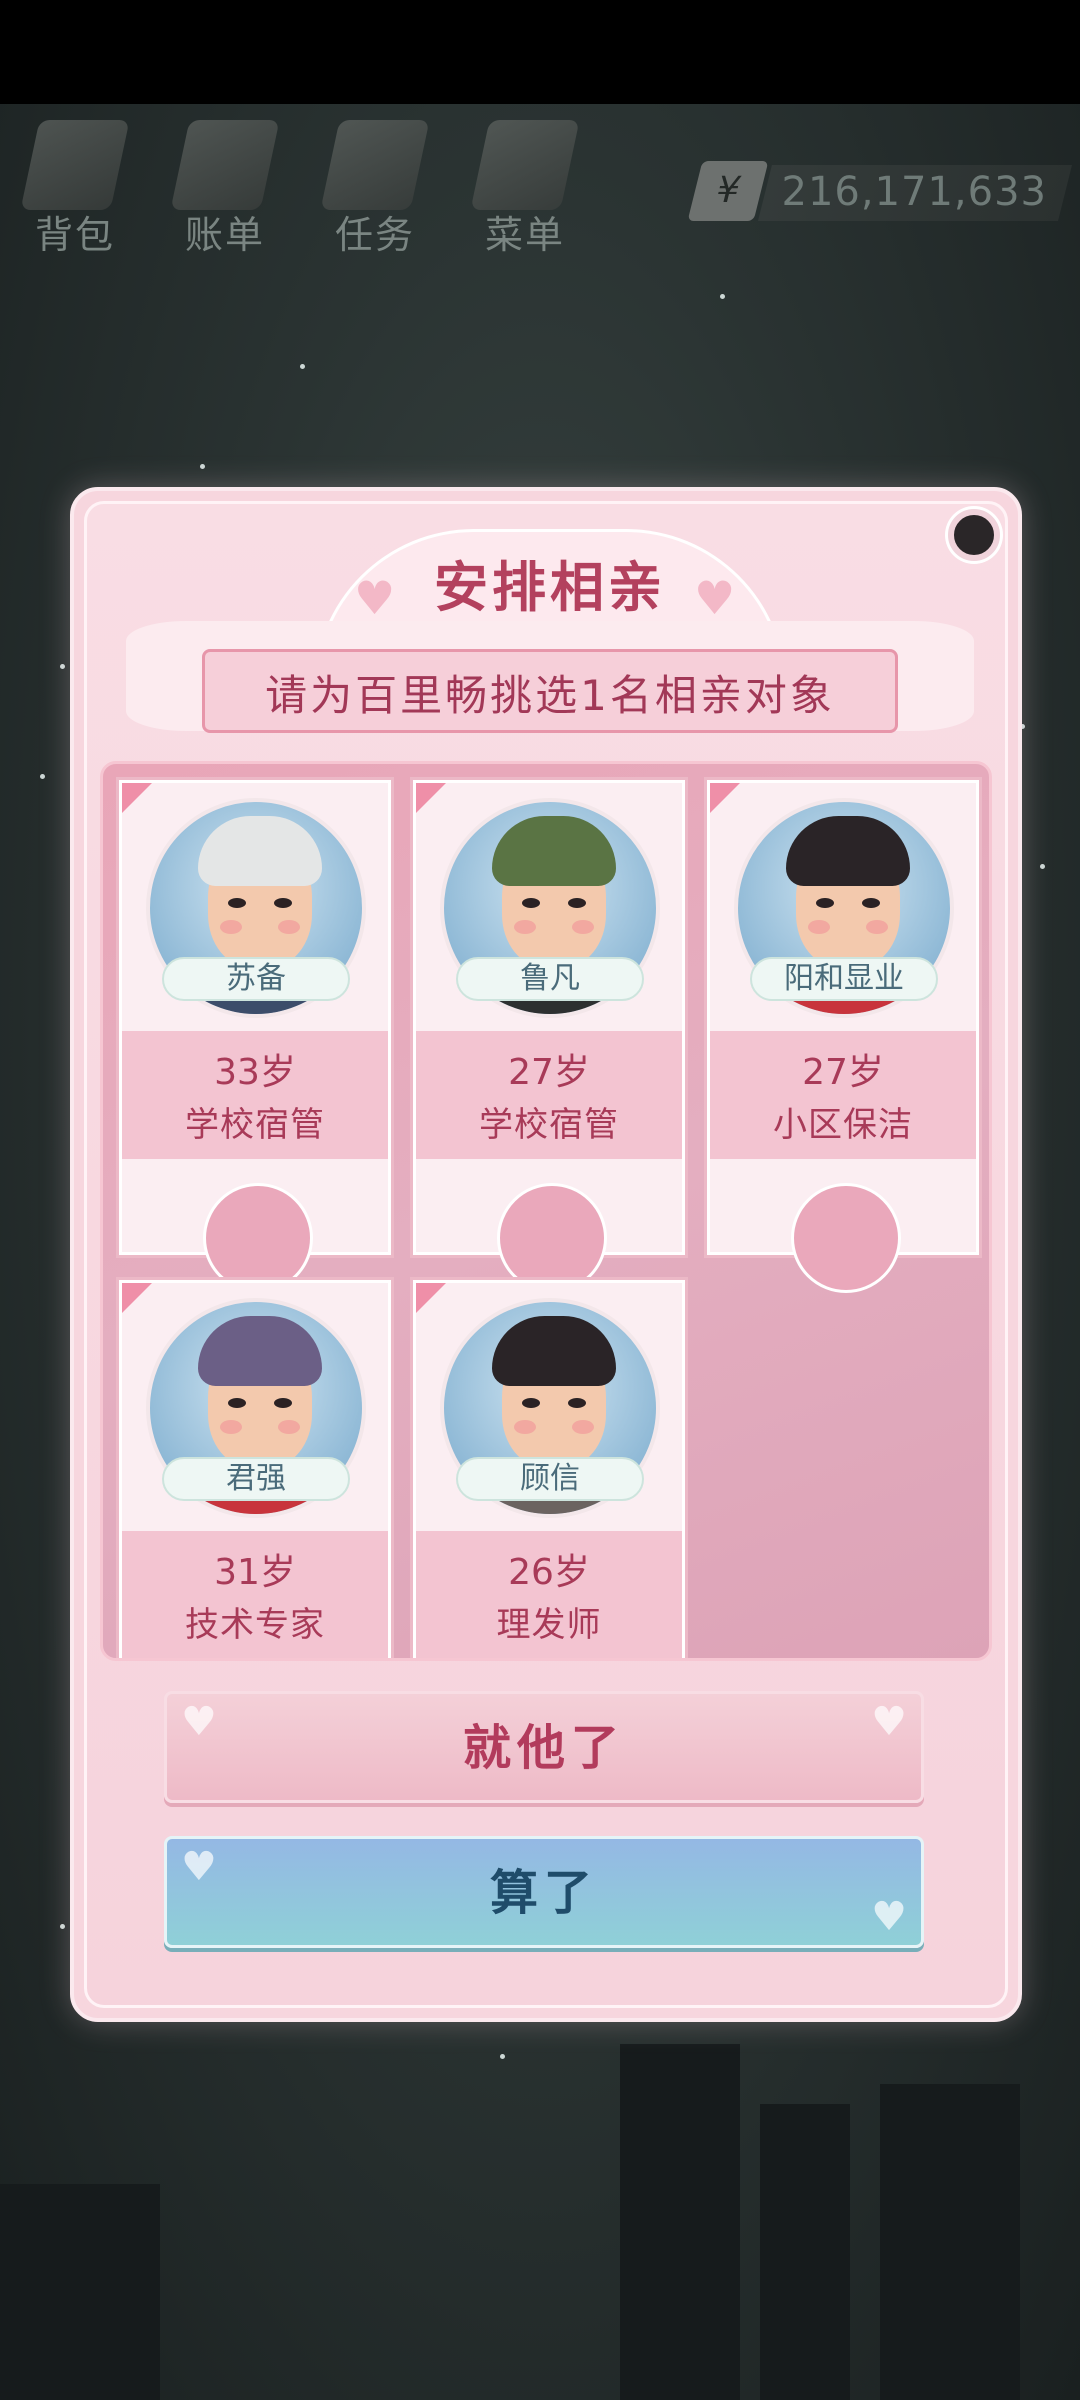 This screenshot has width=1080, height=2400. Describe the element at coordinates (224, 235) in the screenshot. I see `hud-bill-label: 账单` at that location.